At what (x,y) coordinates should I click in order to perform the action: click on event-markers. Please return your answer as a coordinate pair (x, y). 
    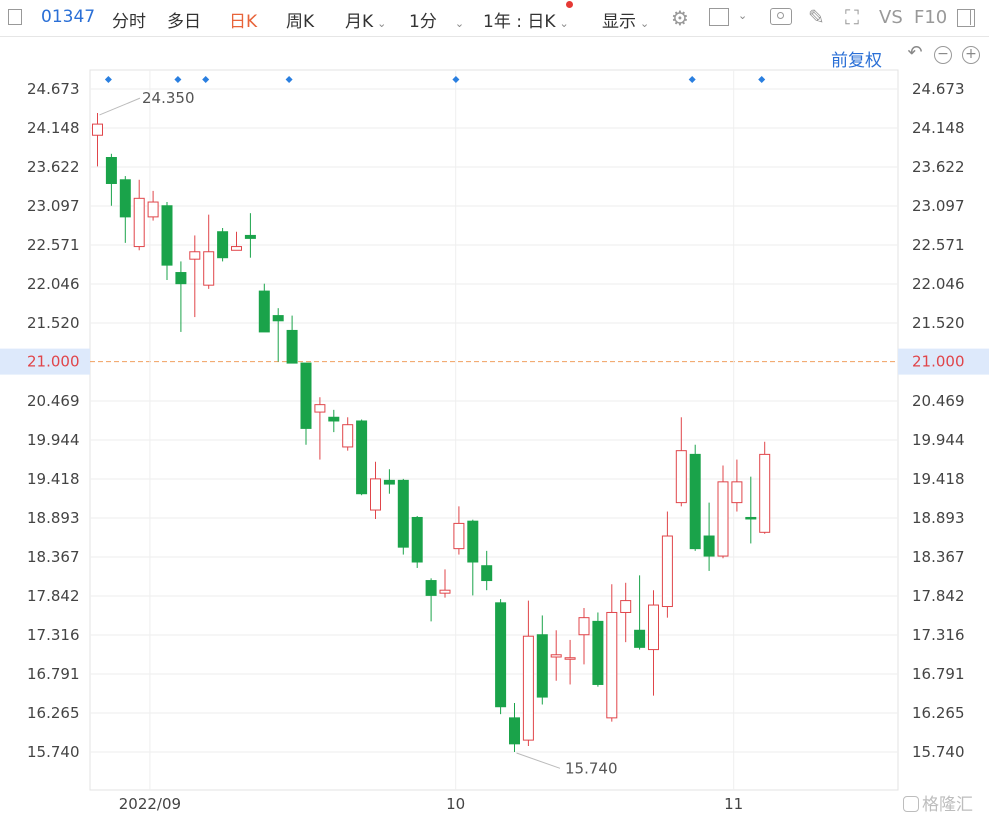
    Looking at the image, I should click on (435, 79).